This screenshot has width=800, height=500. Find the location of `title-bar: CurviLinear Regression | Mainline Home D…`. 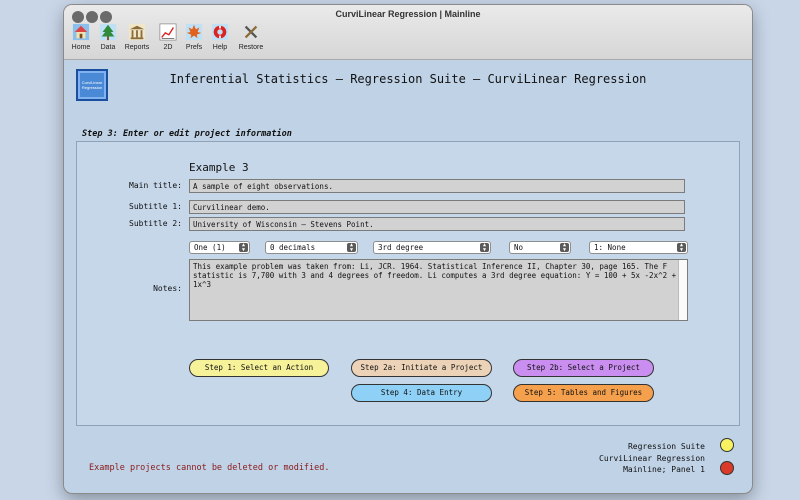

title-bar: CurviLinear Regression | Mainline Home D… is located at coordinates (408, 32).